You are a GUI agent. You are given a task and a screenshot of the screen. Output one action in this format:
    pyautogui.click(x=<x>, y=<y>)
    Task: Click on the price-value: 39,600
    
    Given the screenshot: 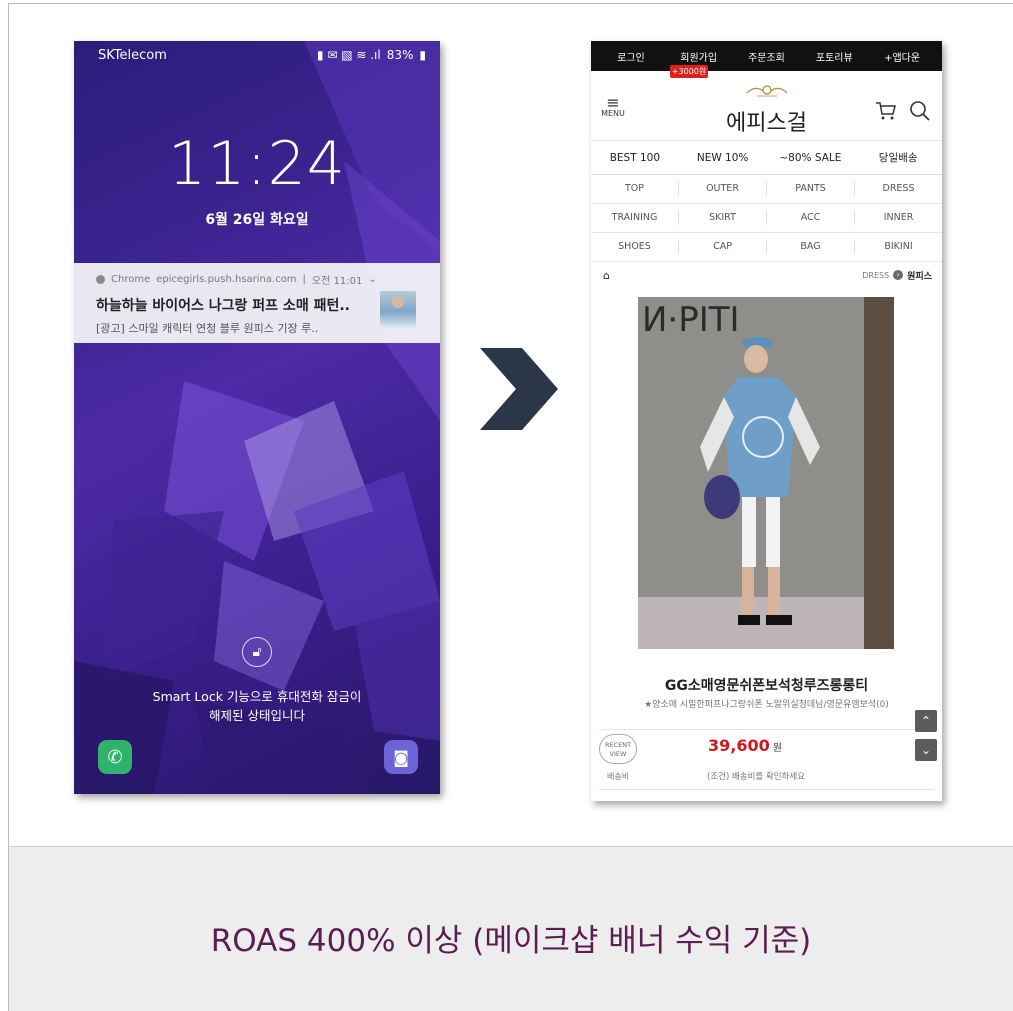 What is the action you would take?
    pyautogui.click(x=739, y=745)
    